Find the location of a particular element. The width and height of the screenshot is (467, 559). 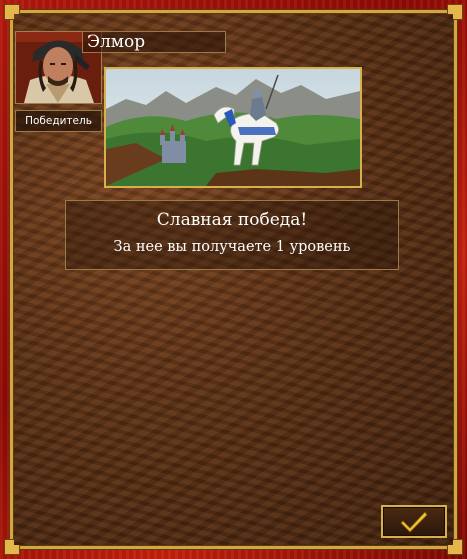

victory-reward-text: За нее вы получаете 1 уровень is located at coordinates (232, 247).